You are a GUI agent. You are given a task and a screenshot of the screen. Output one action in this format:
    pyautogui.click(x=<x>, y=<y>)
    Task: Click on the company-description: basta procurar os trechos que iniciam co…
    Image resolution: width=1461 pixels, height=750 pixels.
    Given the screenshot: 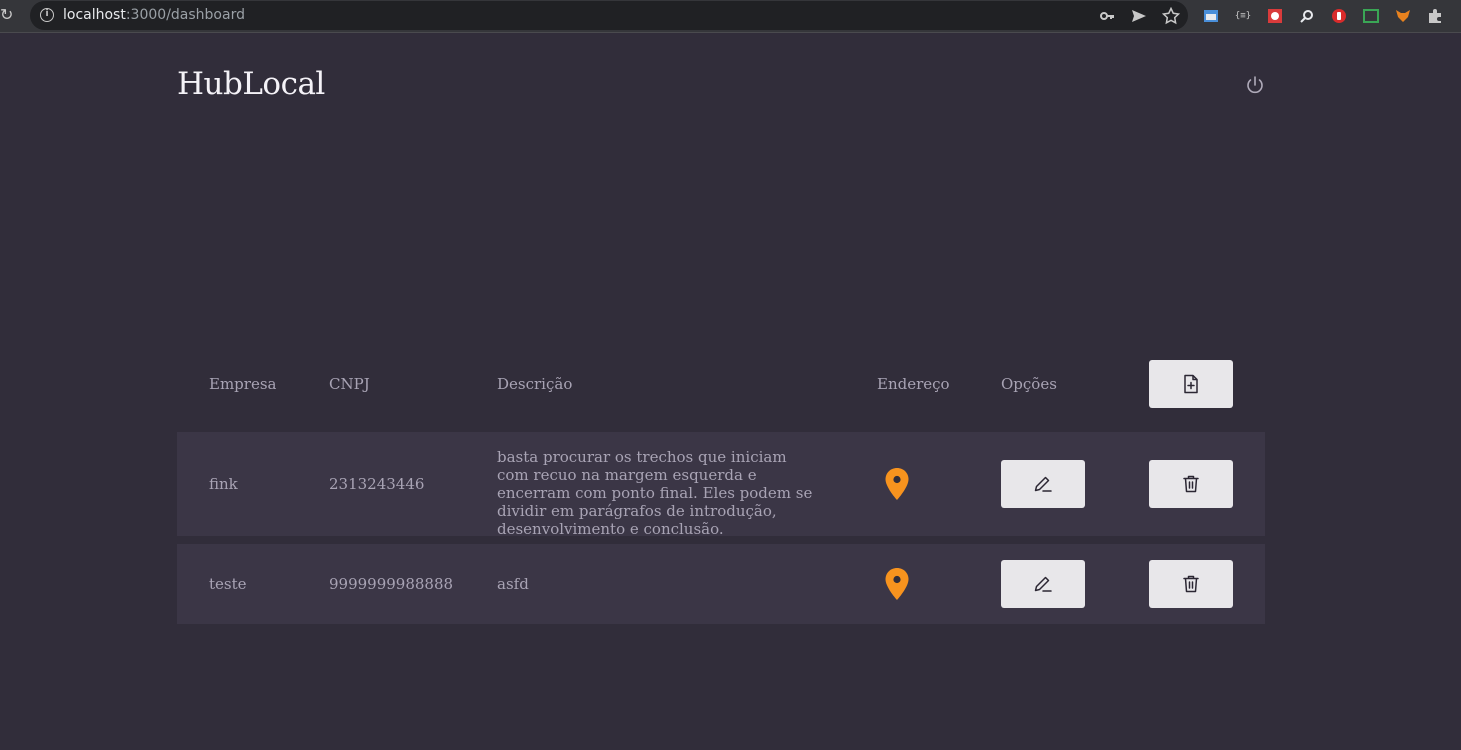 What is the action you would take?
    pyautogui.click(x=655, y=493)
    